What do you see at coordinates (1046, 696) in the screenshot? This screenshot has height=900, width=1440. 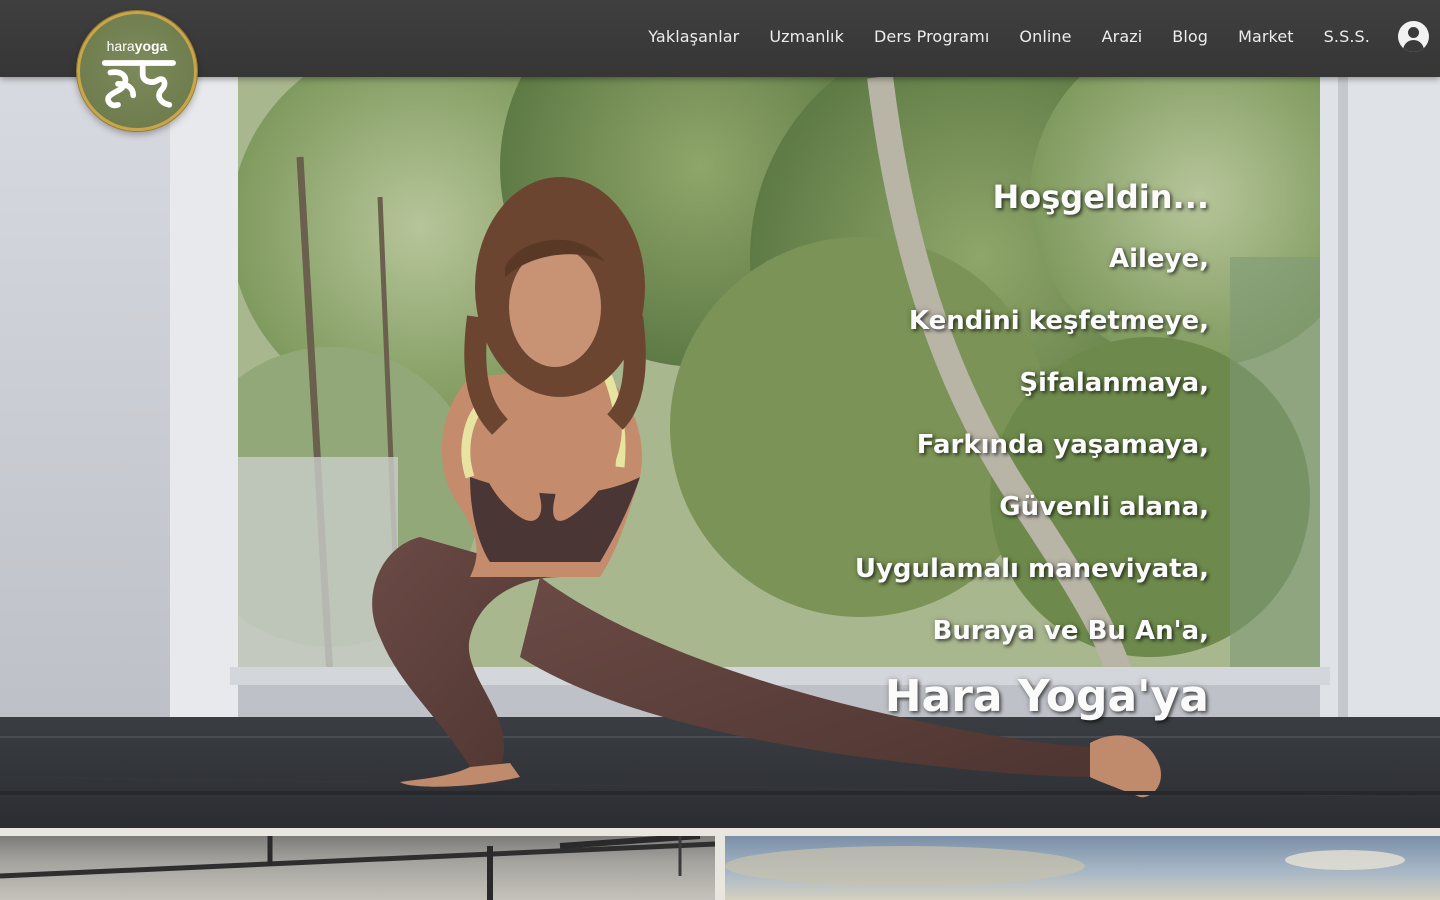 I see `hero-brand: Hara Yoga'ya` at bounding box center [1046, 696].